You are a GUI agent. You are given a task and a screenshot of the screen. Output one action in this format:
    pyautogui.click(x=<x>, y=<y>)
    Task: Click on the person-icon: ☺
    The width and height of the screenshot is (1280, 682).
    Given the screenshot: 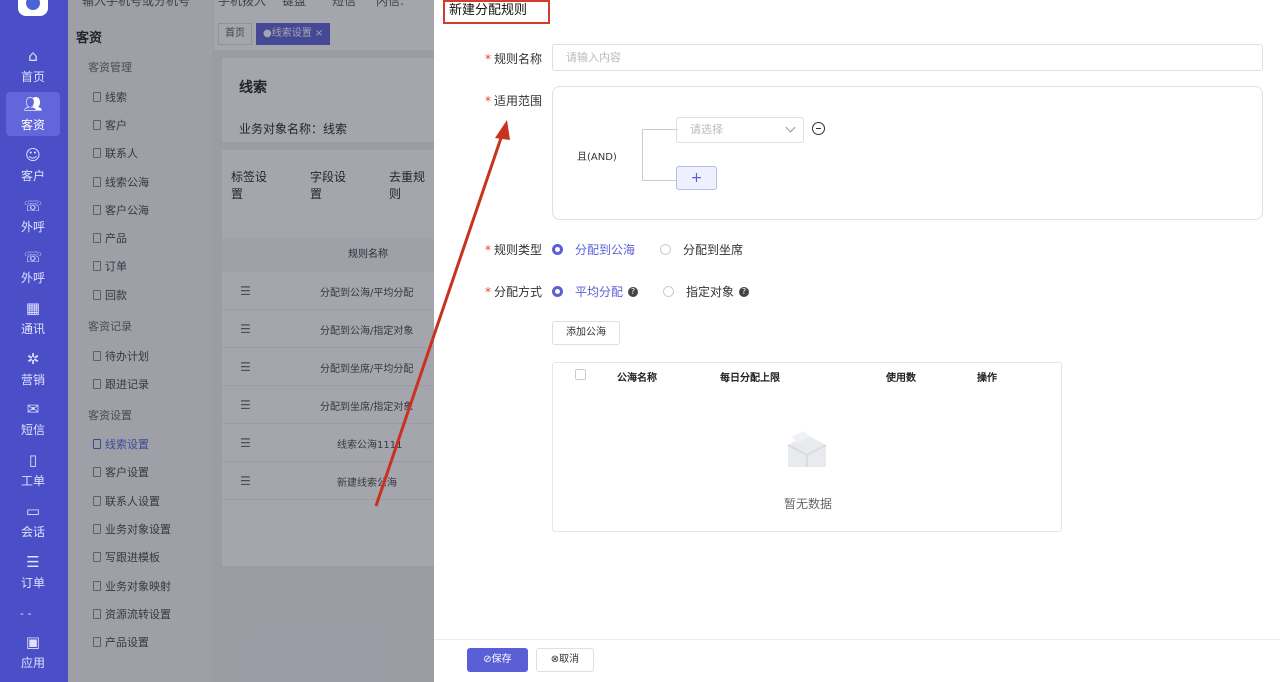 What is the action you would take?
    pyautogui.click(x=33, y=154)
    